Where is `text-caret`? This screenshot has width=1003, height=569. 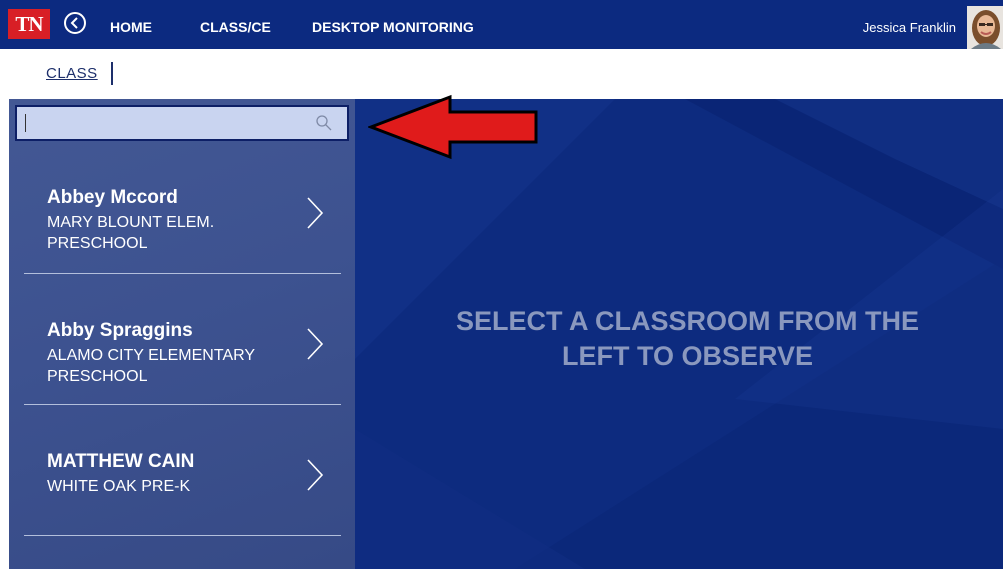
text-caret is located at coordinates (25, 123).